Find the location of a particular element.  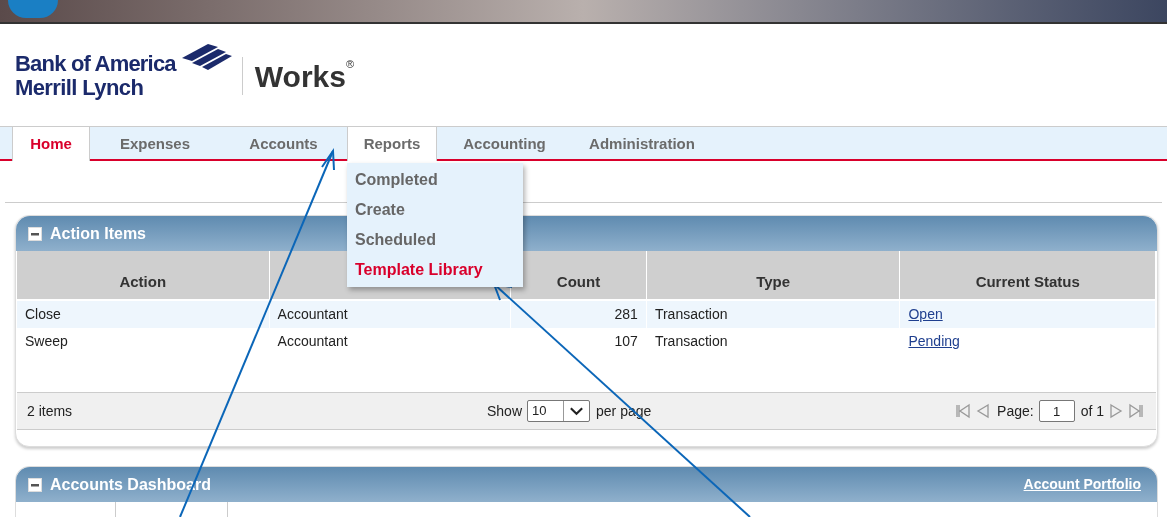

back-button-icon is located at coordinates (33, 9).